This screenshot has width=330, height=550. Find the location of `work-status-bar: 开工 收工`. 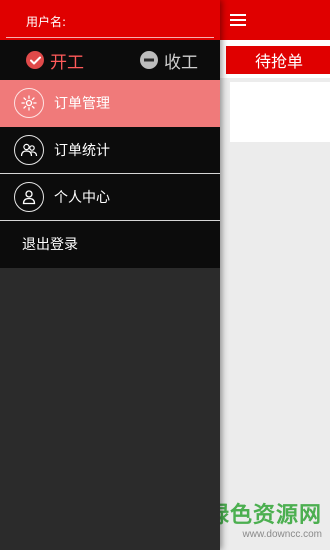

work-status-bar: 开工 收工 is located at coordinates (110, 60).